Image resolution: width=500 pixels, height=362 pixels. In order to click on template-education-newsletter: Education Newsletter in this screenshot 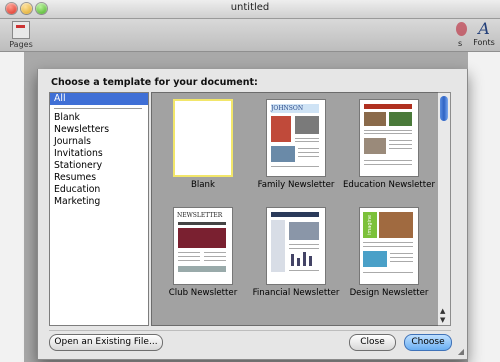, I will do `click(389, 144)`.